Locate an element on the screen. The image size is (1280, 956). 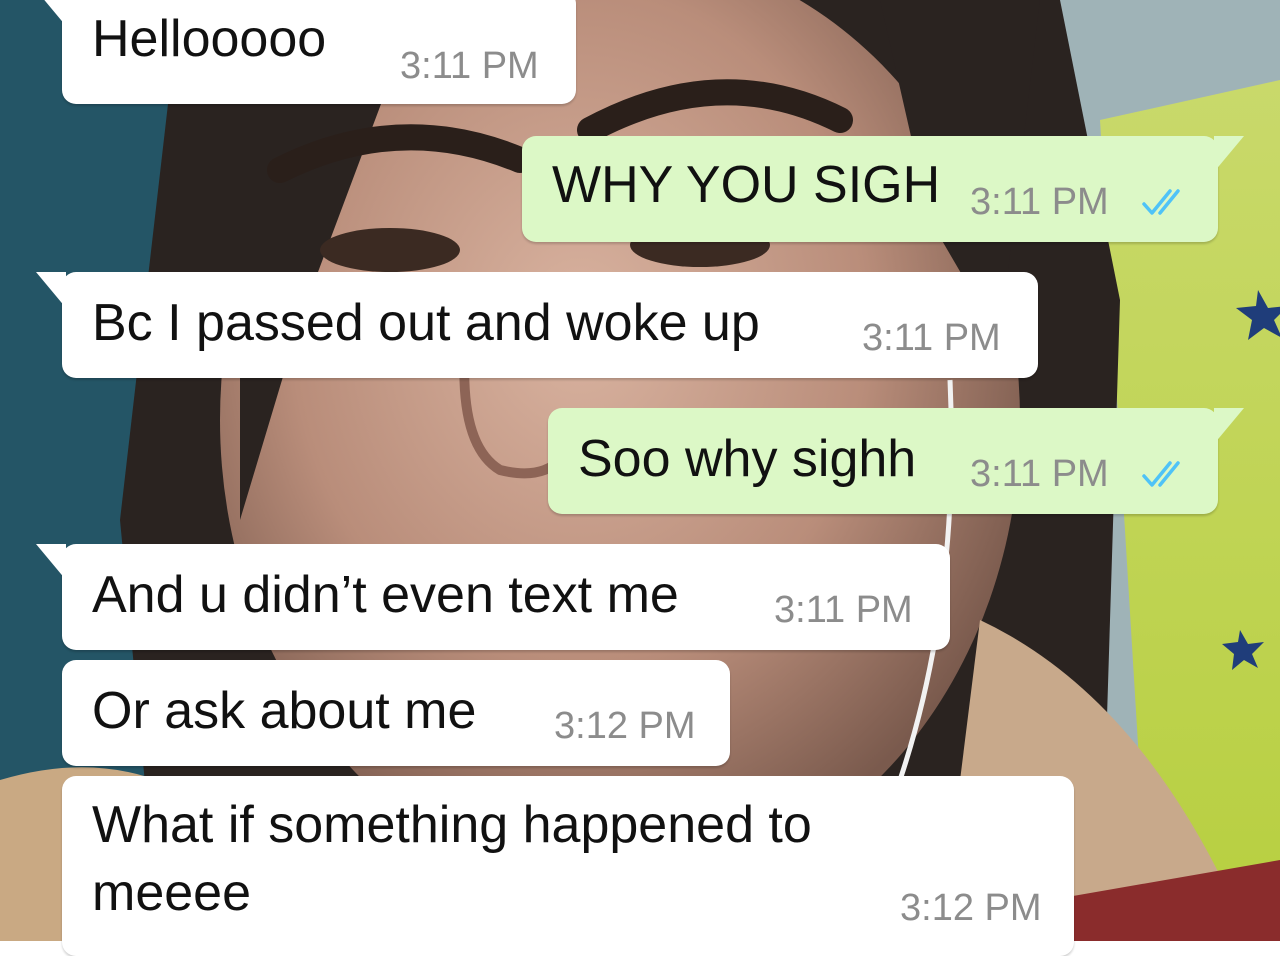
message-bubble-incoming: Hellooooo 3:11 PM is located at coordinates (306, 52).